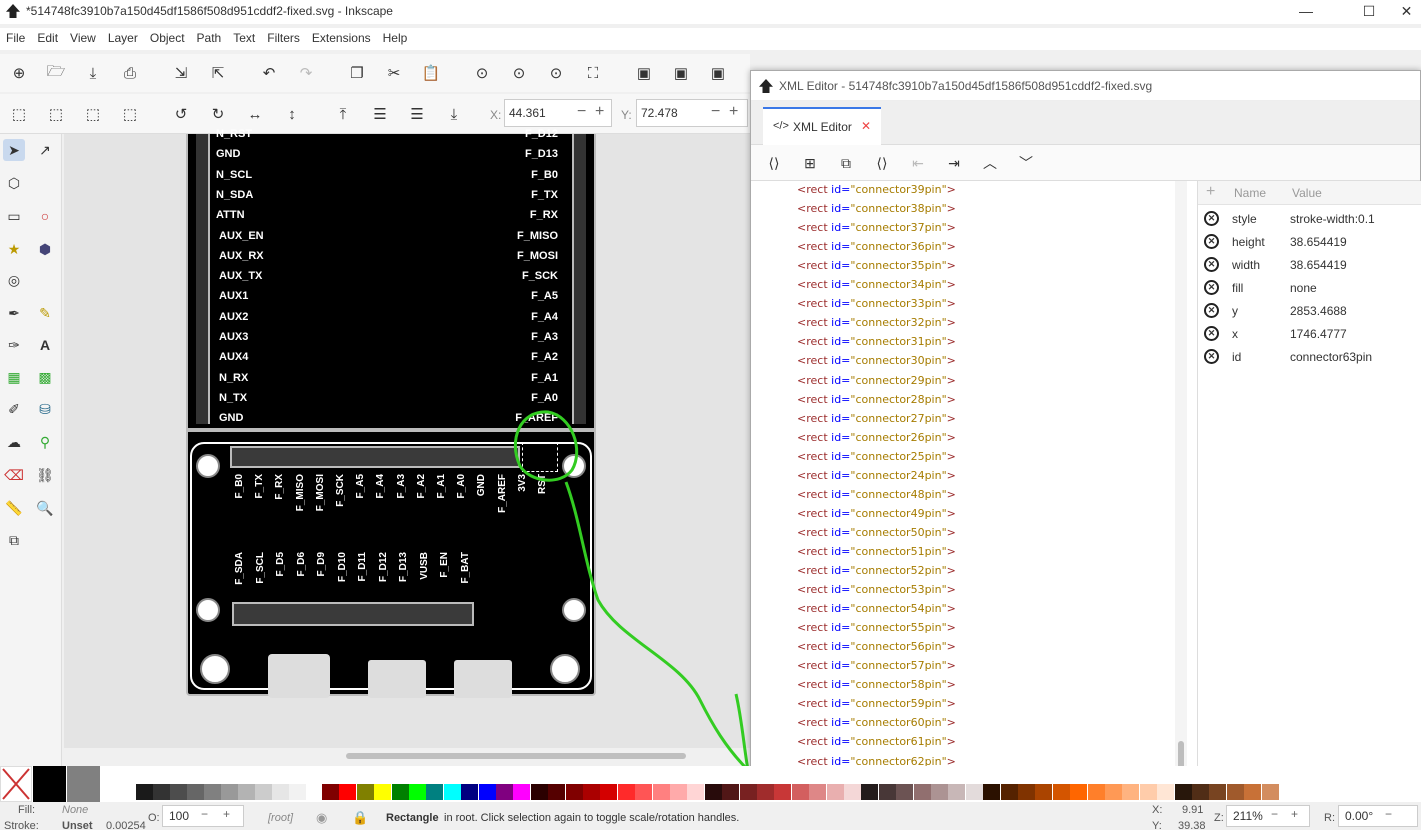 The width and height of the screenshot is (1421, 830). Describe the element at coordinates (45, 249) in the screenshot. I see `3d-box-tool-icon: ⬢` at that location.